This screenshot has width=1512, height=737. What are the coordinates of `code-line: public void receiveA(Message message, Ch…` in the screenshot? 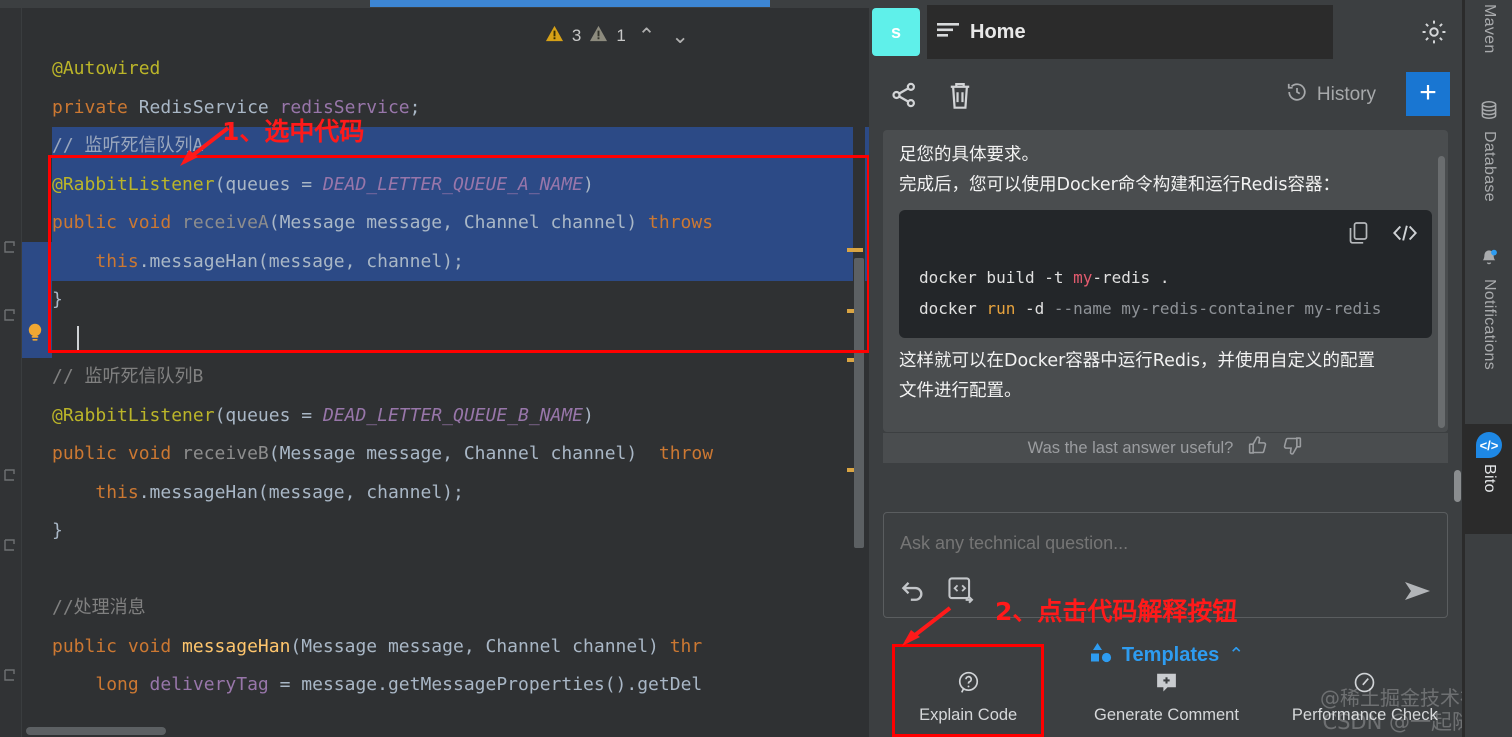 It's located at (460, 223).